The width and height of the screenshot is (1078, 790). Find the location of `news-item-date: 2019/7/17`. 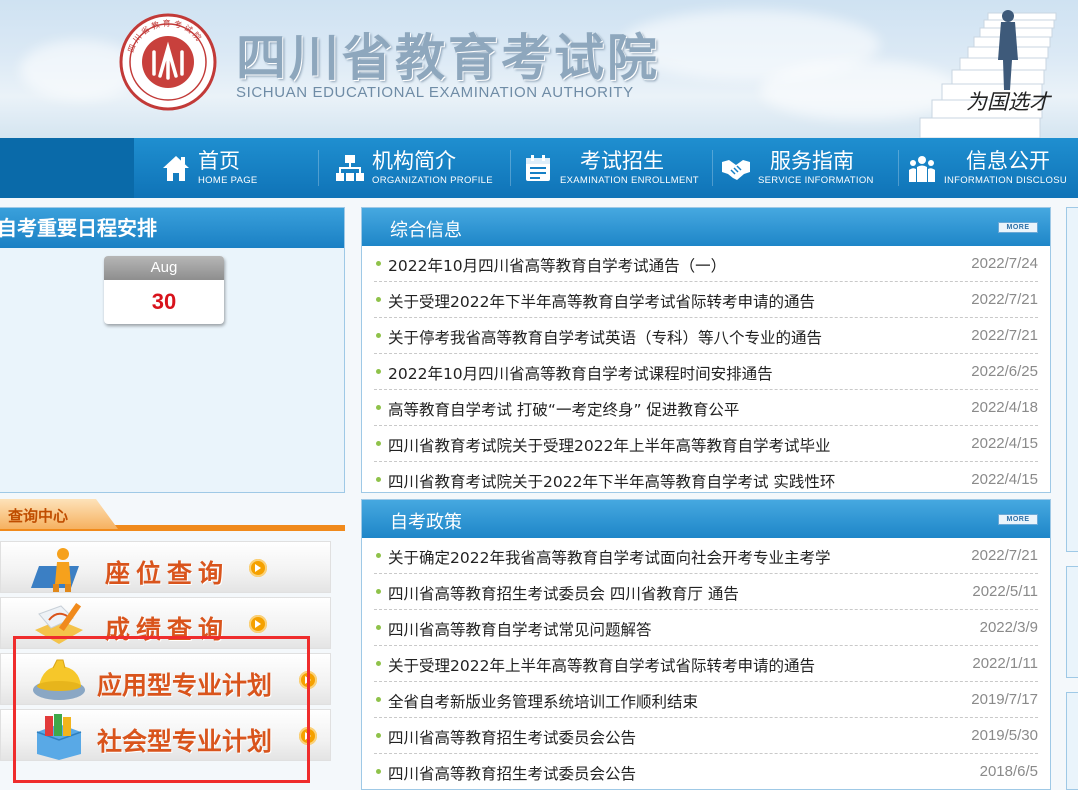

news-item-date: 2019/7/17 is located at coordinates (1004, 699).